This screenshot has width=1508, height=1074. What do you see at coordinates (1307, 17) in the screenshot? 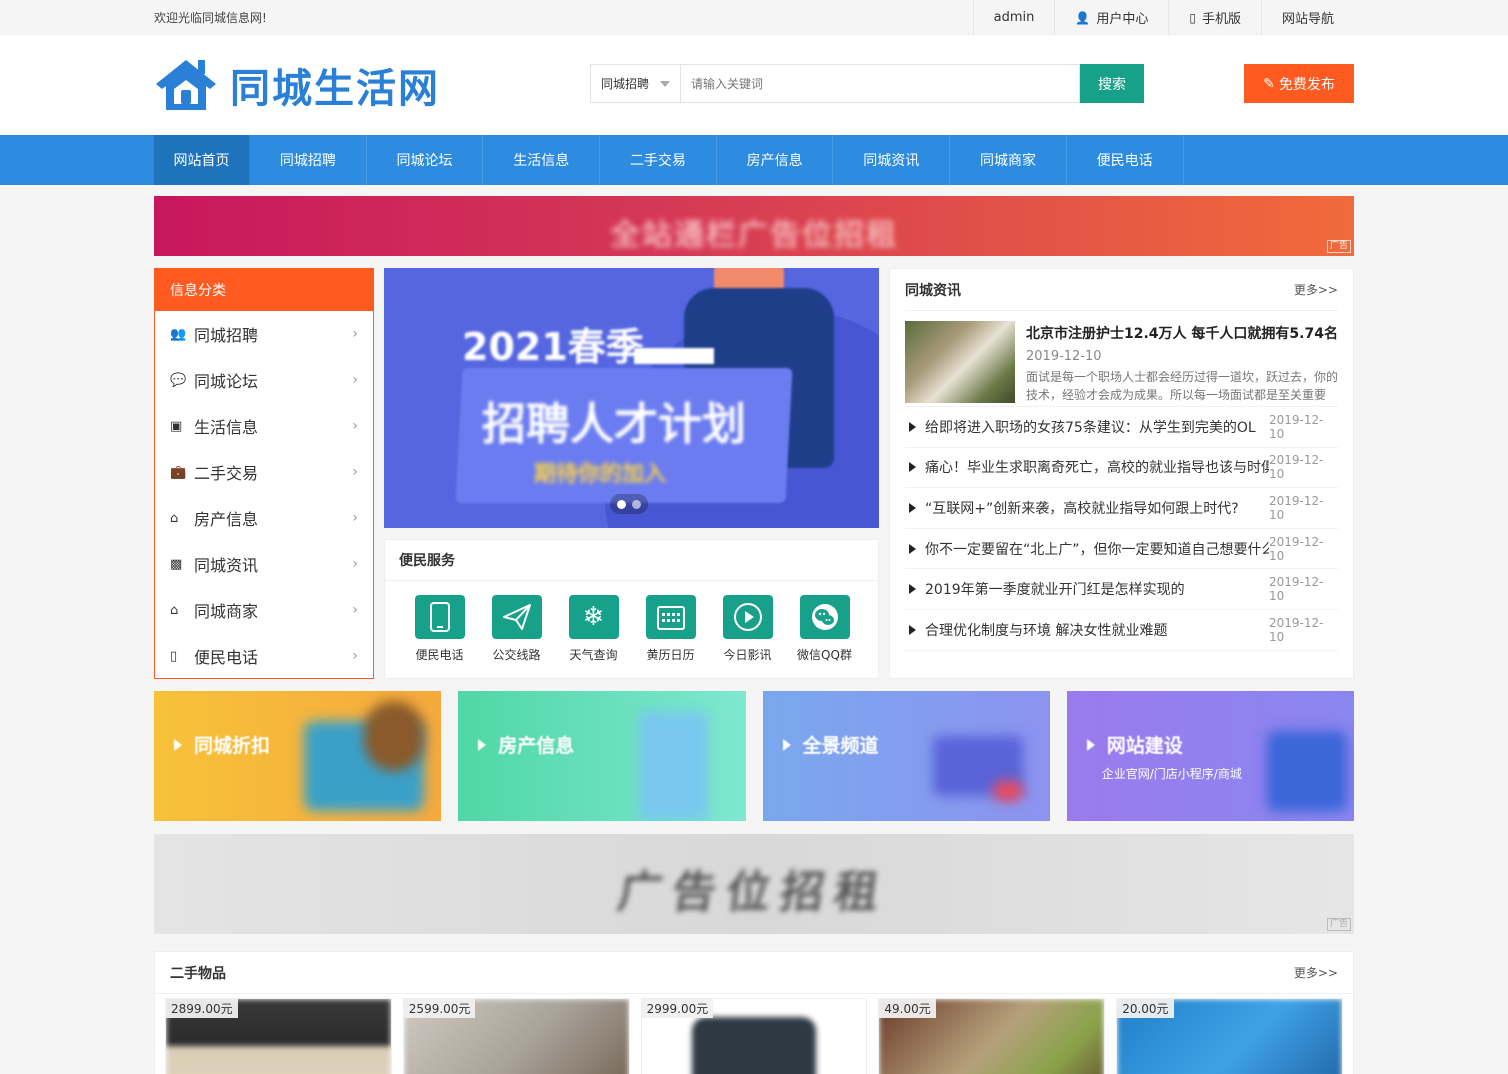
I see `site-nav-link: 网站导航` at bounding box center [1307, 17].